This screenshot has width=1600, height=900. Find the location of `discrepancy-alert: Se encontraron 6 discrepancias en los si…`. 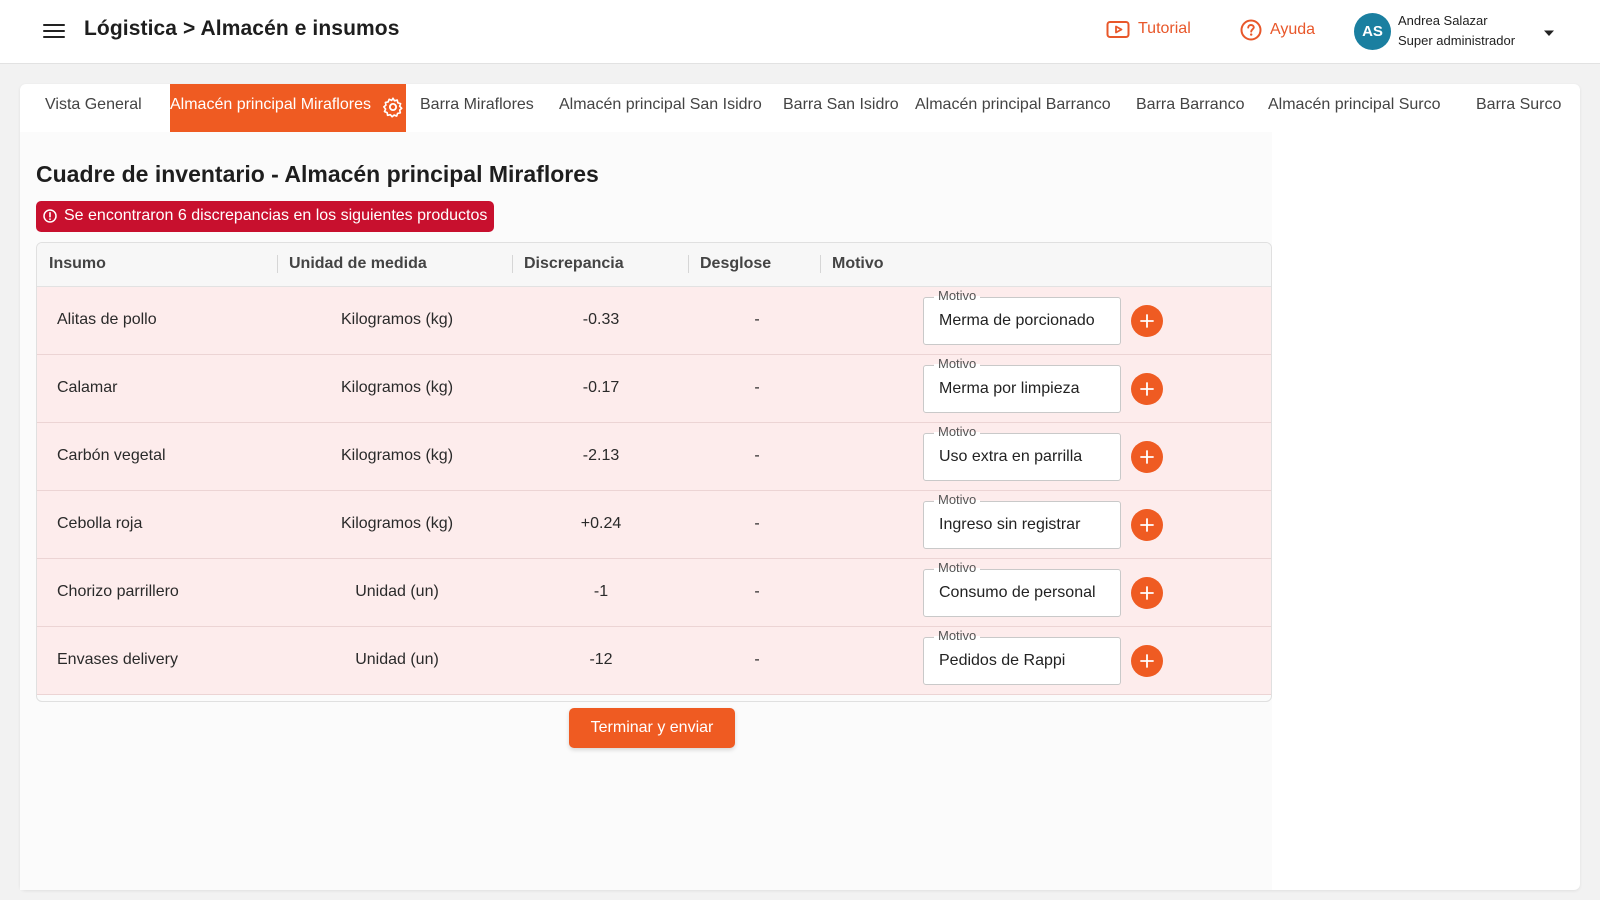

discrepancy-alert: Se encontraron 6 discrepancias en los si… is located at coordinates (265, 216).